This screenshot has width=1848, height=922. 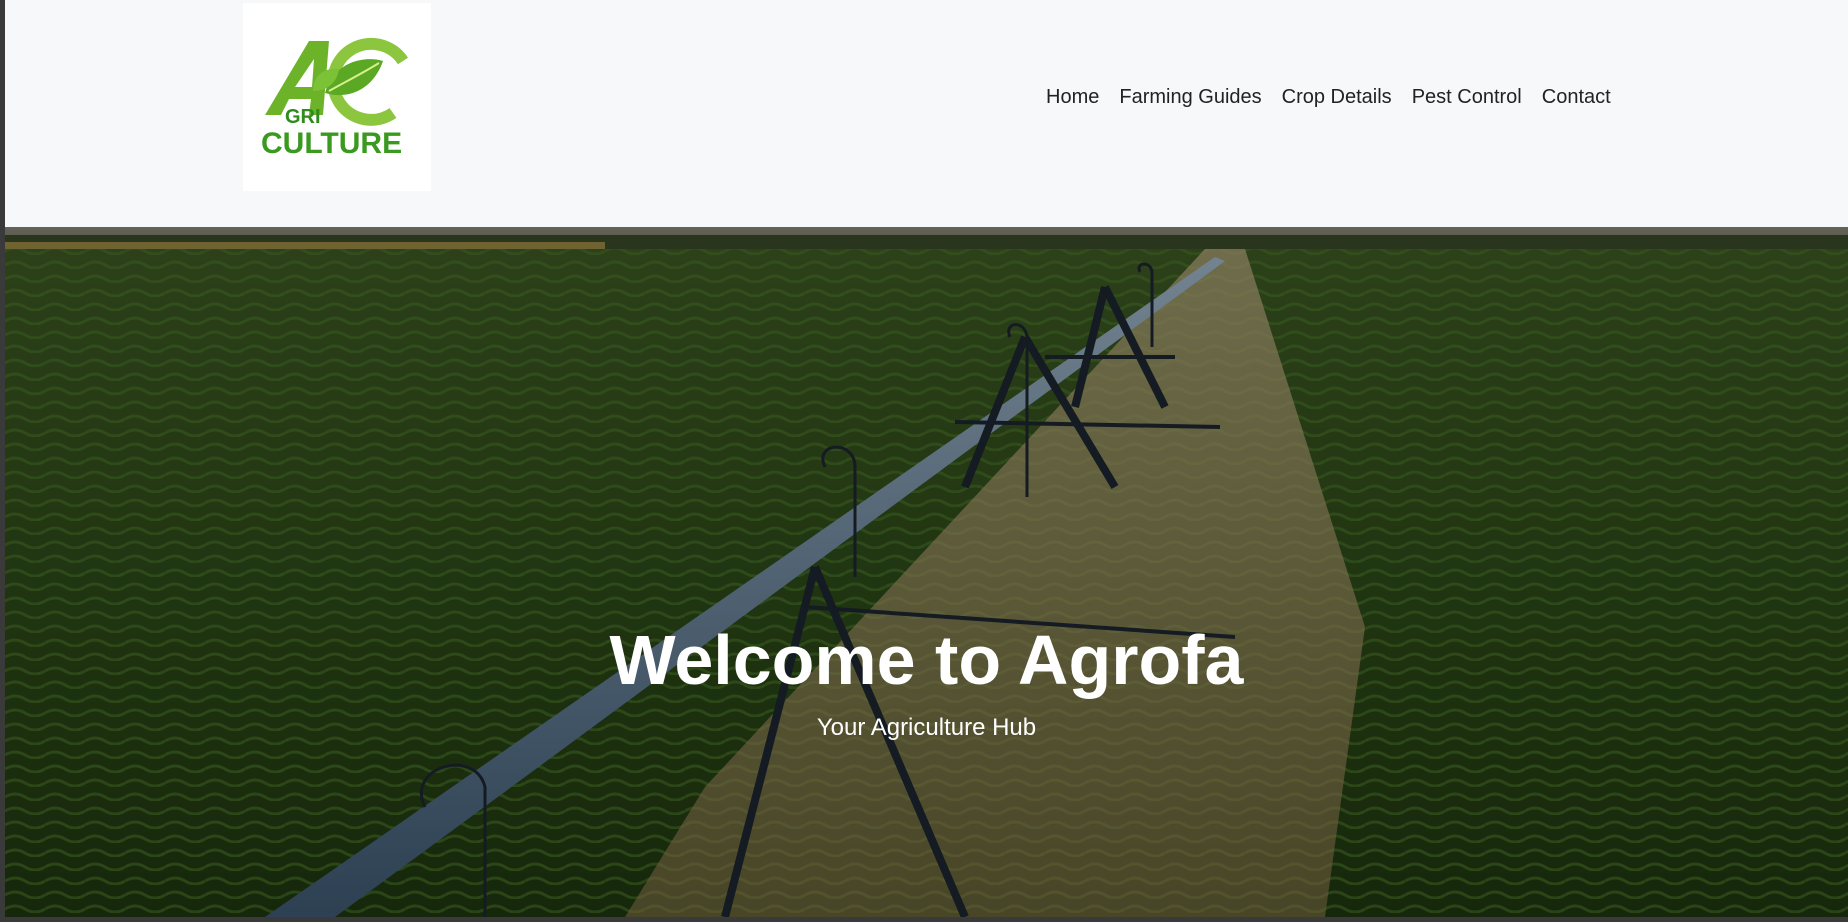 I want to click on agriculture-logo-icon: GRI CULTURE, so click(x=335, y=98).